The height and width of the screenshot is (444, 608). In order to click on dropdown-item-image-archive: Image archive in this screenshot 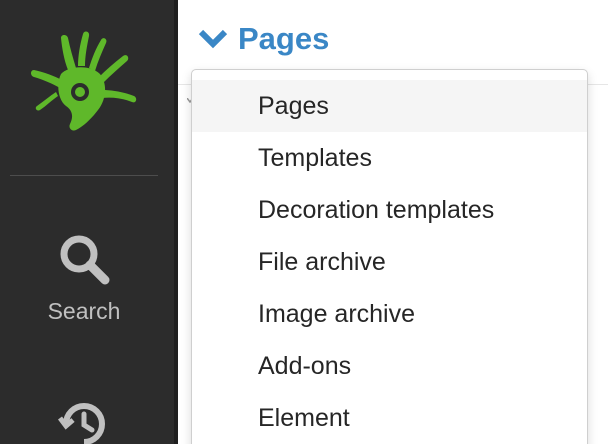, I will do `click(389, 314)`.